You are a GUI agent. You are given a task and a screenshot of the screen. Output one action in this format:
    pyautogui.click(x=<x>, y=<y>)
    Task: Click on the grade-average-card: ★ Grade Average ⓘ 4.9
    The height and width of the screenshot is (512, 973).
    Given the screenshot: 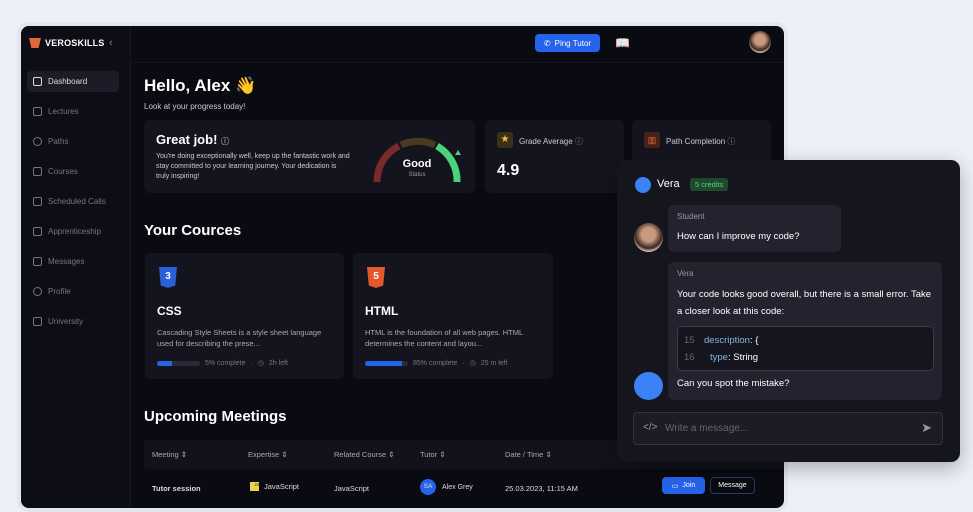 What is the action you would take?
    pyautogui.click(x=554, y=156)
    